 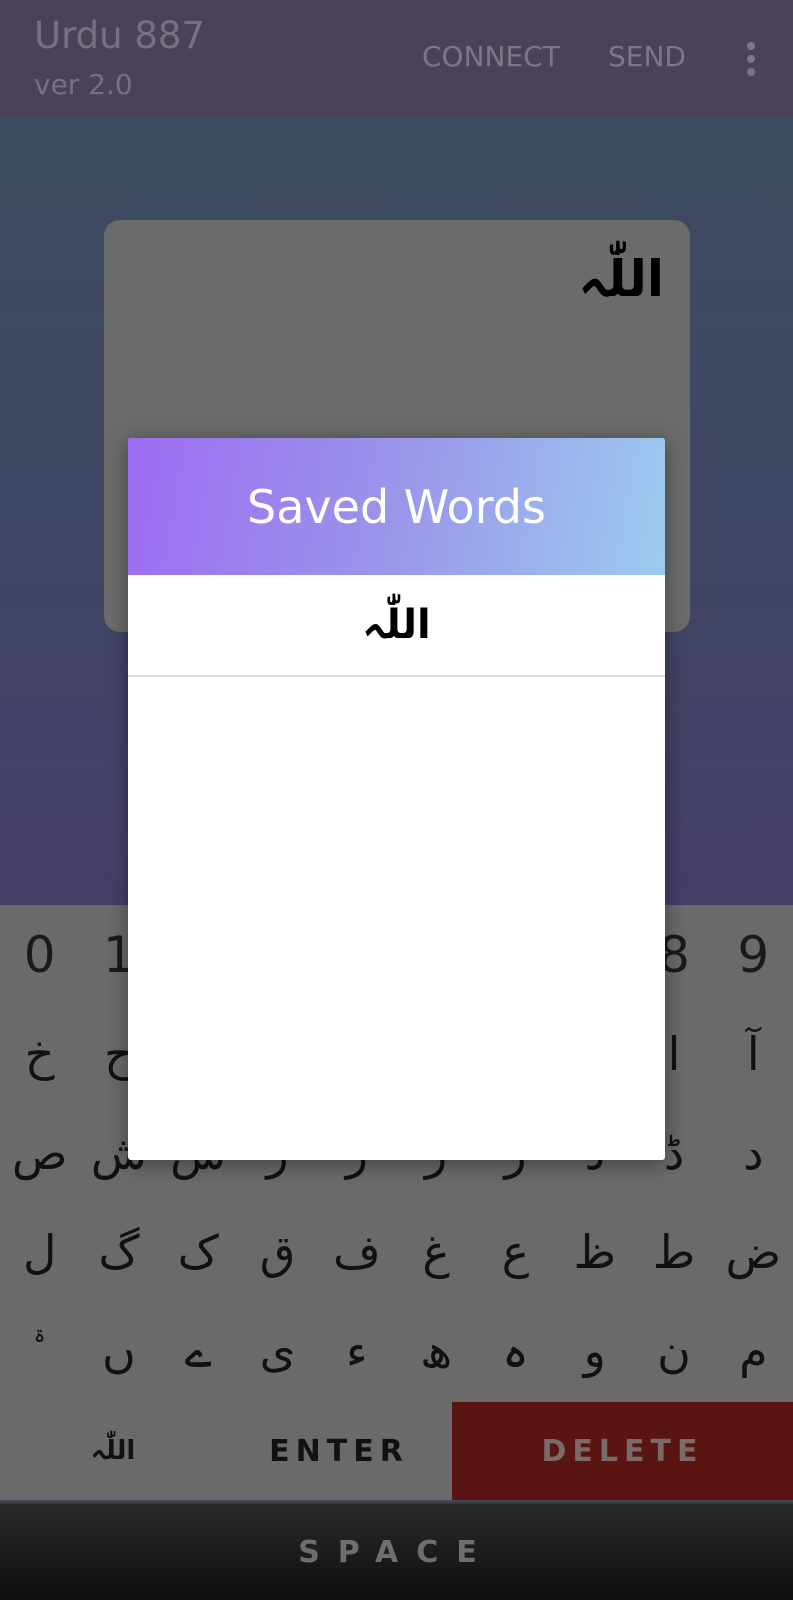 I want to click on key: گ, so click(x=118, y=1252).